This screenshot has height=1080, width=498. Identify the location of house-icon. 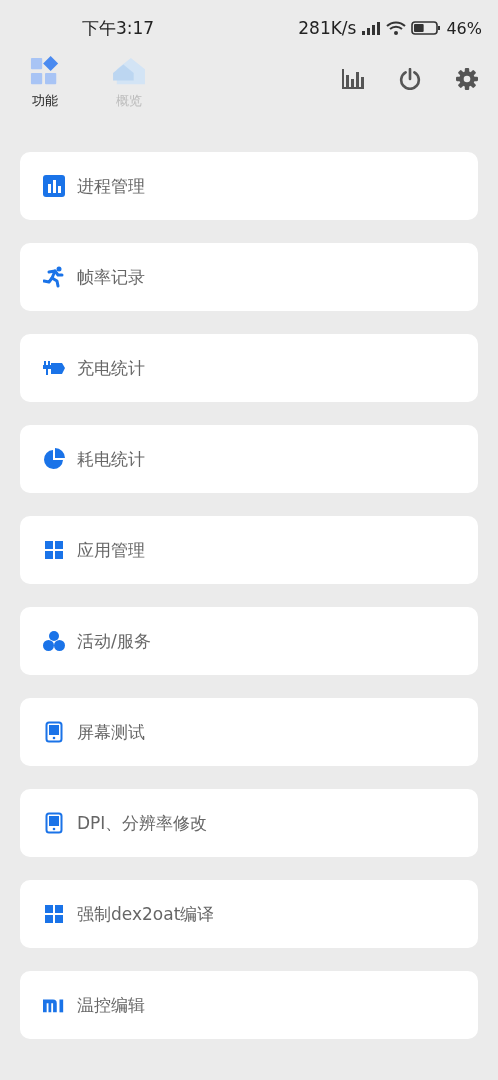
(129, 71).